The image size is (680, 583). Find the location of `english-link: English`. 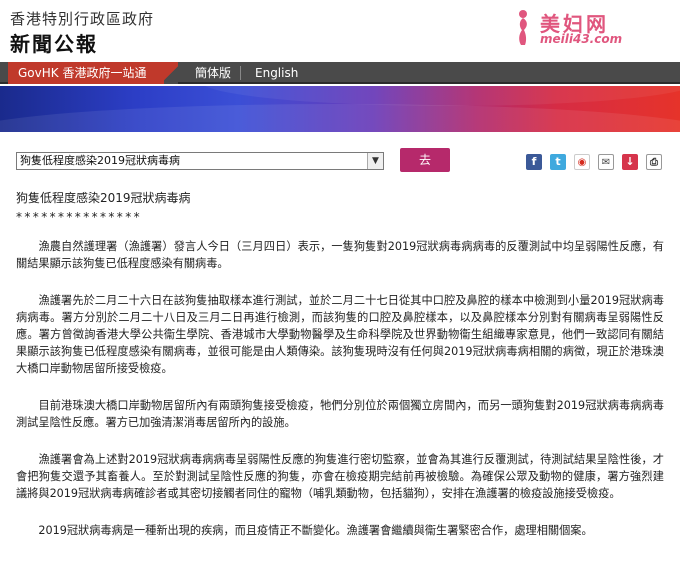

english-link: English is located at coordinates (276, 73).